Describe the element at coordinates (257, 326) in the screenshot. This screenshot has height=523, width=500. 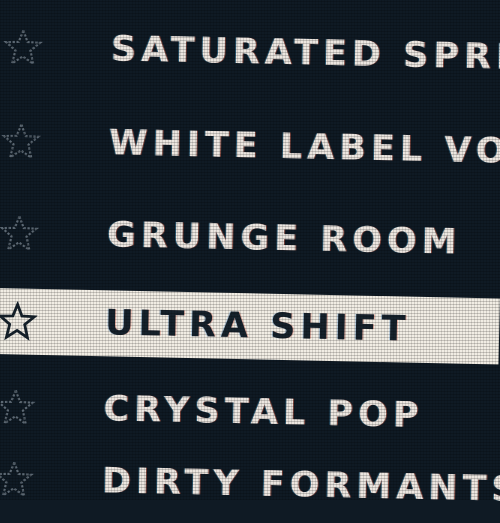
I see `preset-name: ULTRA SHIFT` at that location.